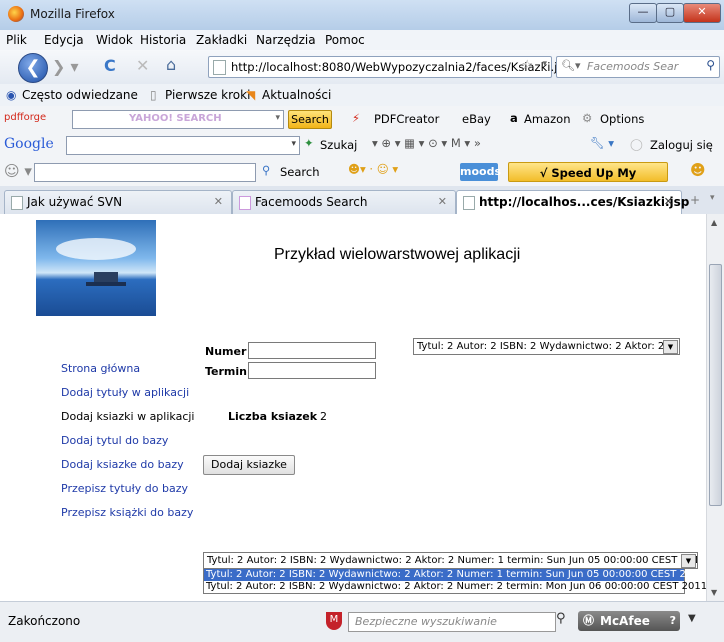  I want to click on sidebar-przepisz-ksiazki: Przepisz książki do bazy, so click(127, 512).